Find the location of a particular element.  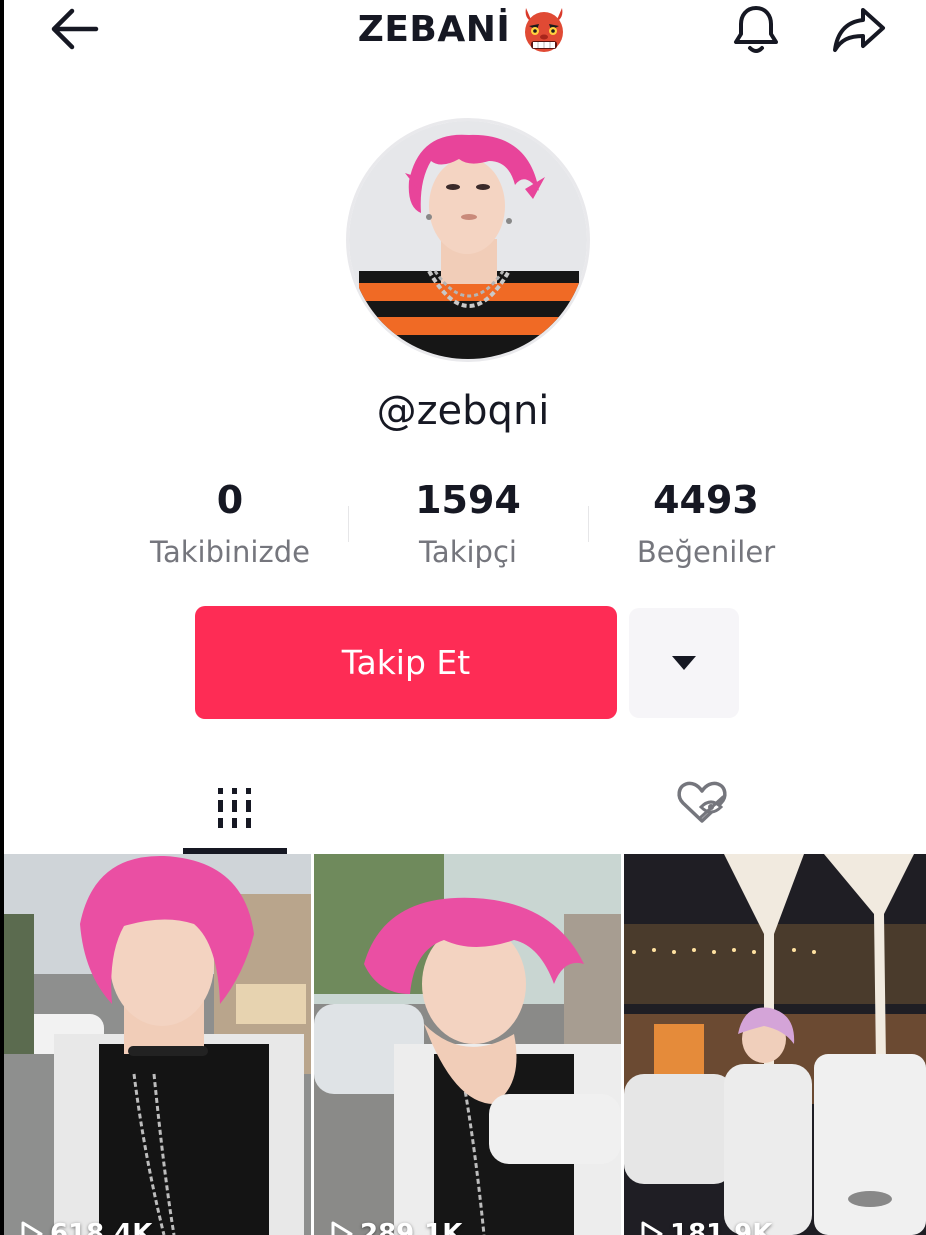

video-thumbnail: 289.1K is located at coordinates (467, 1044).